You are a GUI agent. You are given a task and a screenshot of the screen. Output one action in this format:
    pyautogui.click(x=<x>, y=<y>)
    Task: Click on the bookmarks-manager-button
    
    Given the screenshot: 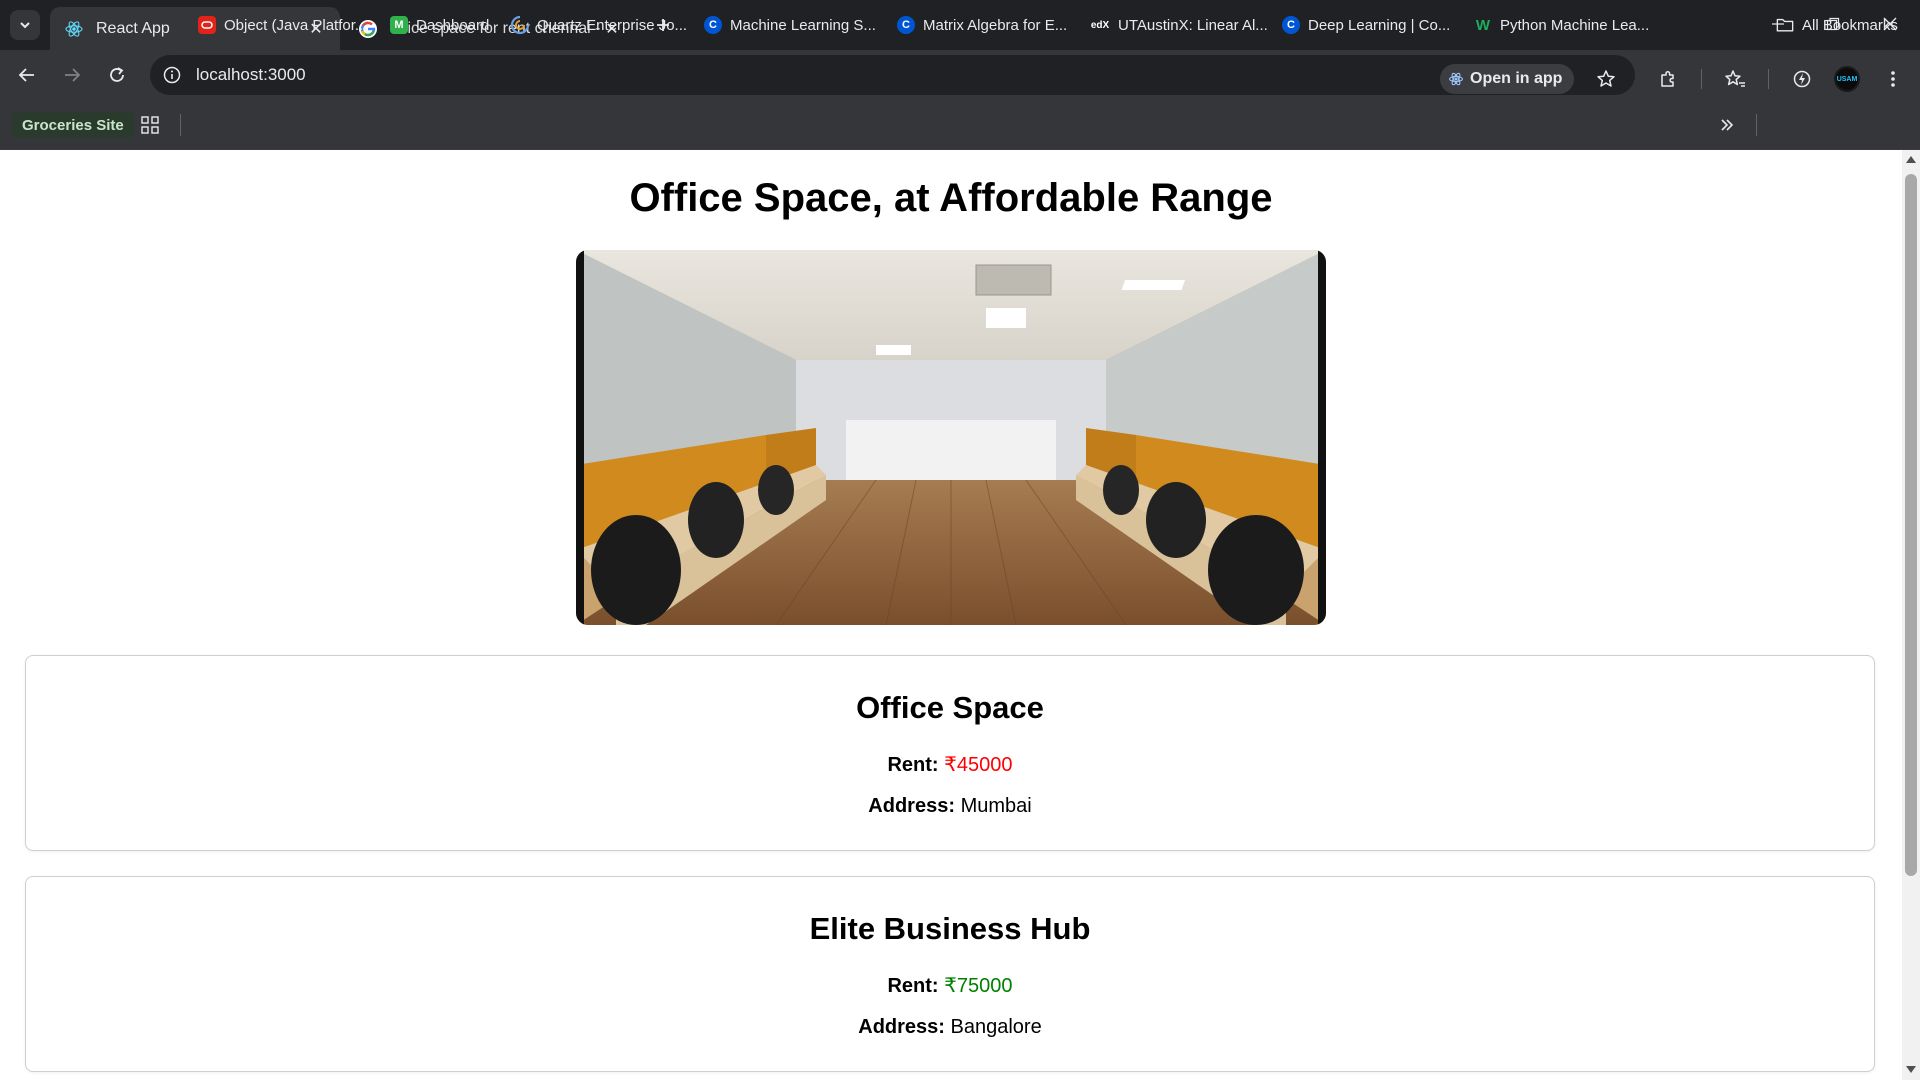 What is the action you would take?
    pyautogui.click(x=1735, y=79)
    